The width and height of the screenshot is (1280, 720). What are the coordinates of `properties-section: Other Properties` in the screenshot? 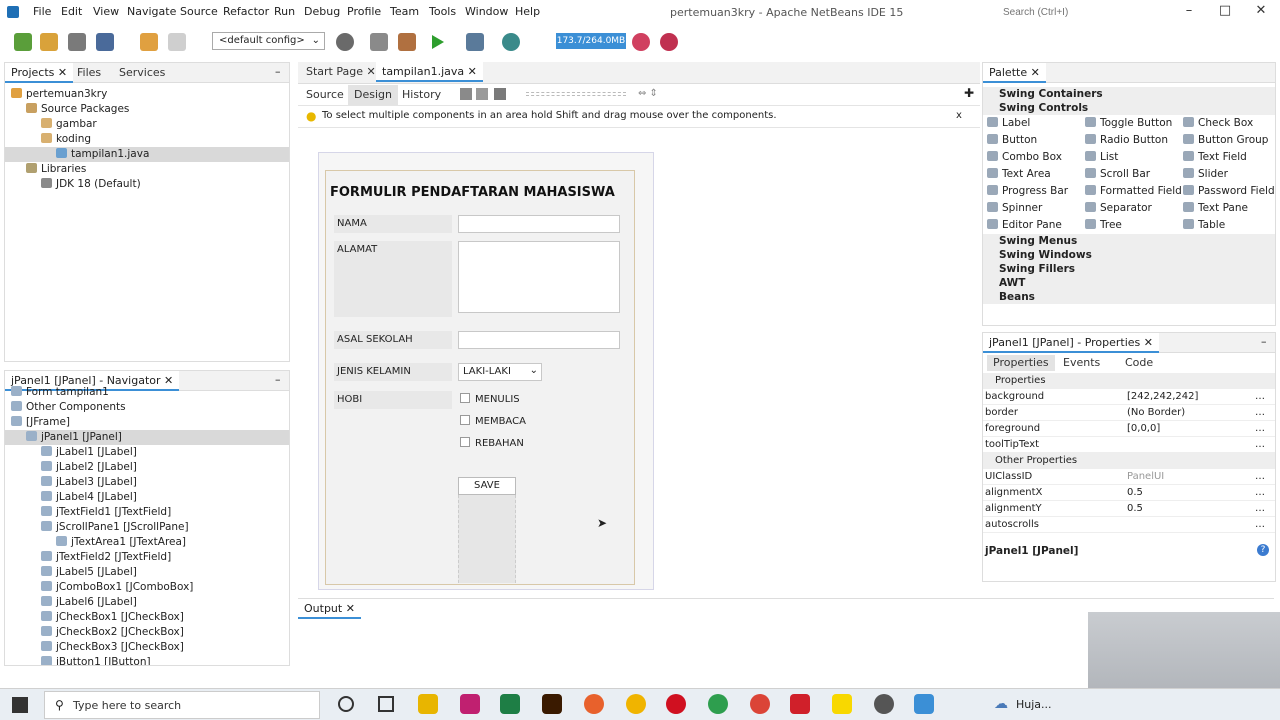 It's located at (1129, 461).